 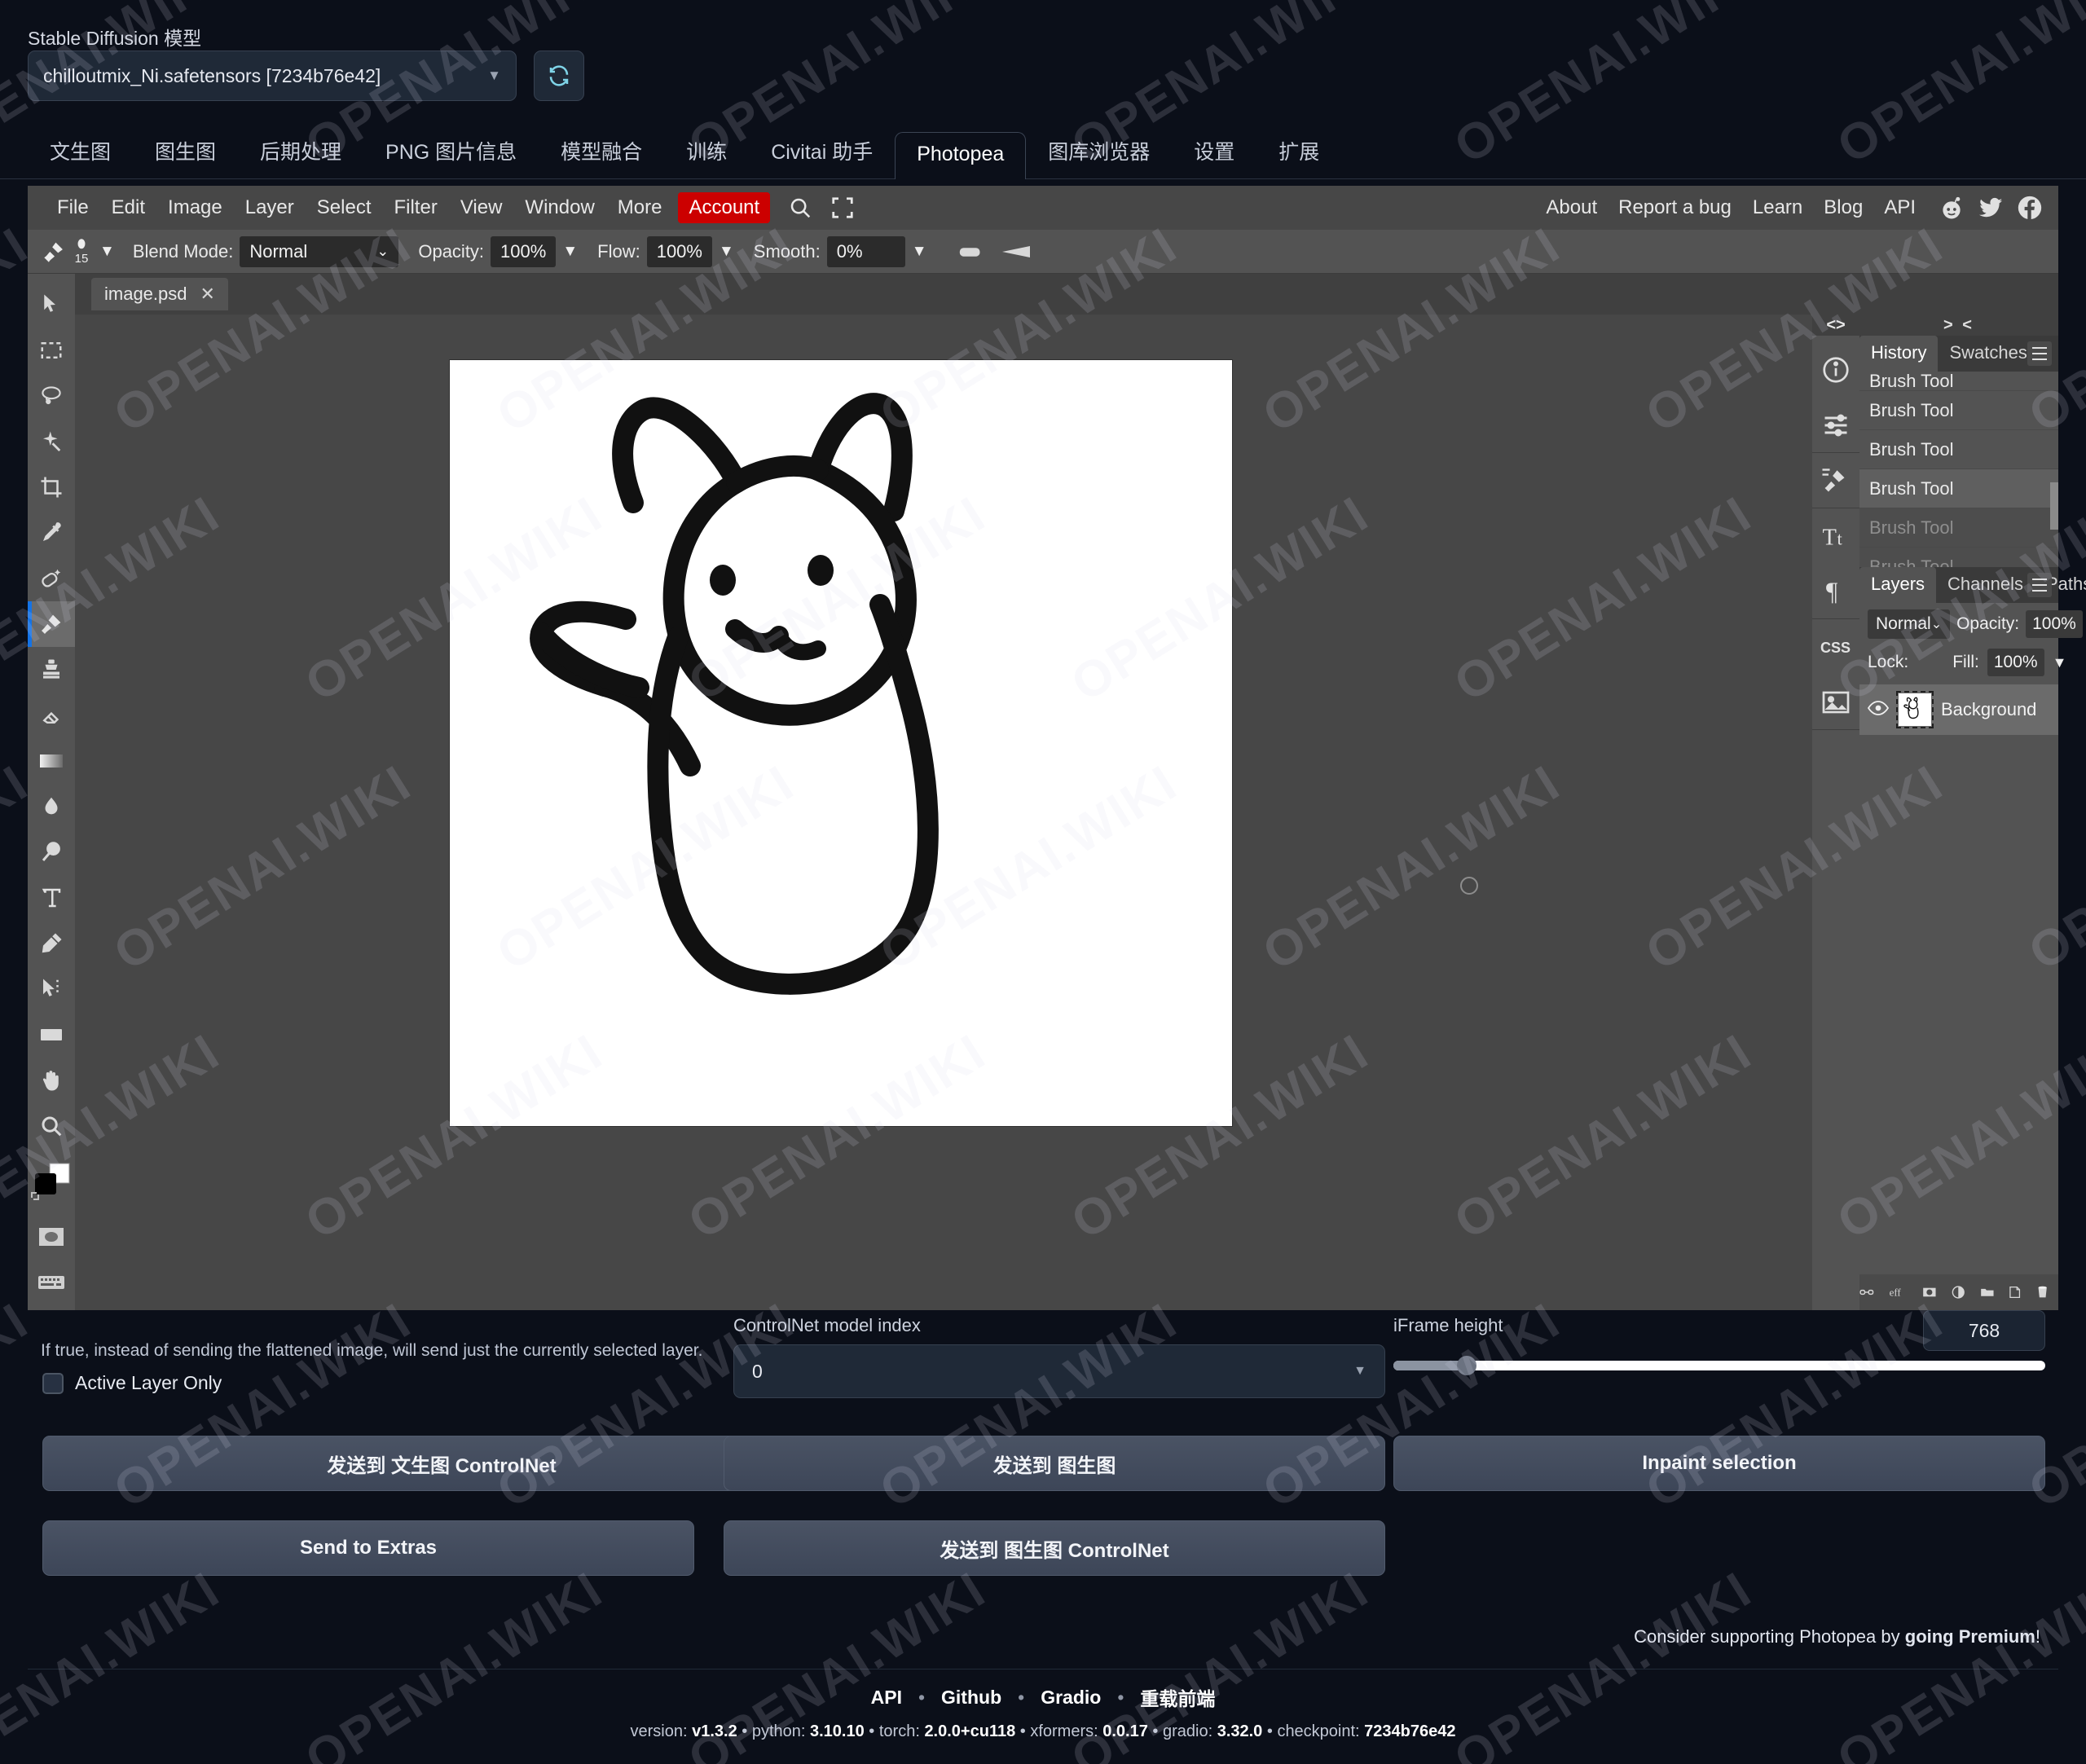 What do you see at coordinates (800, 208) in the screenshot?
I see `search-icon` at bounding box center [800, 208].